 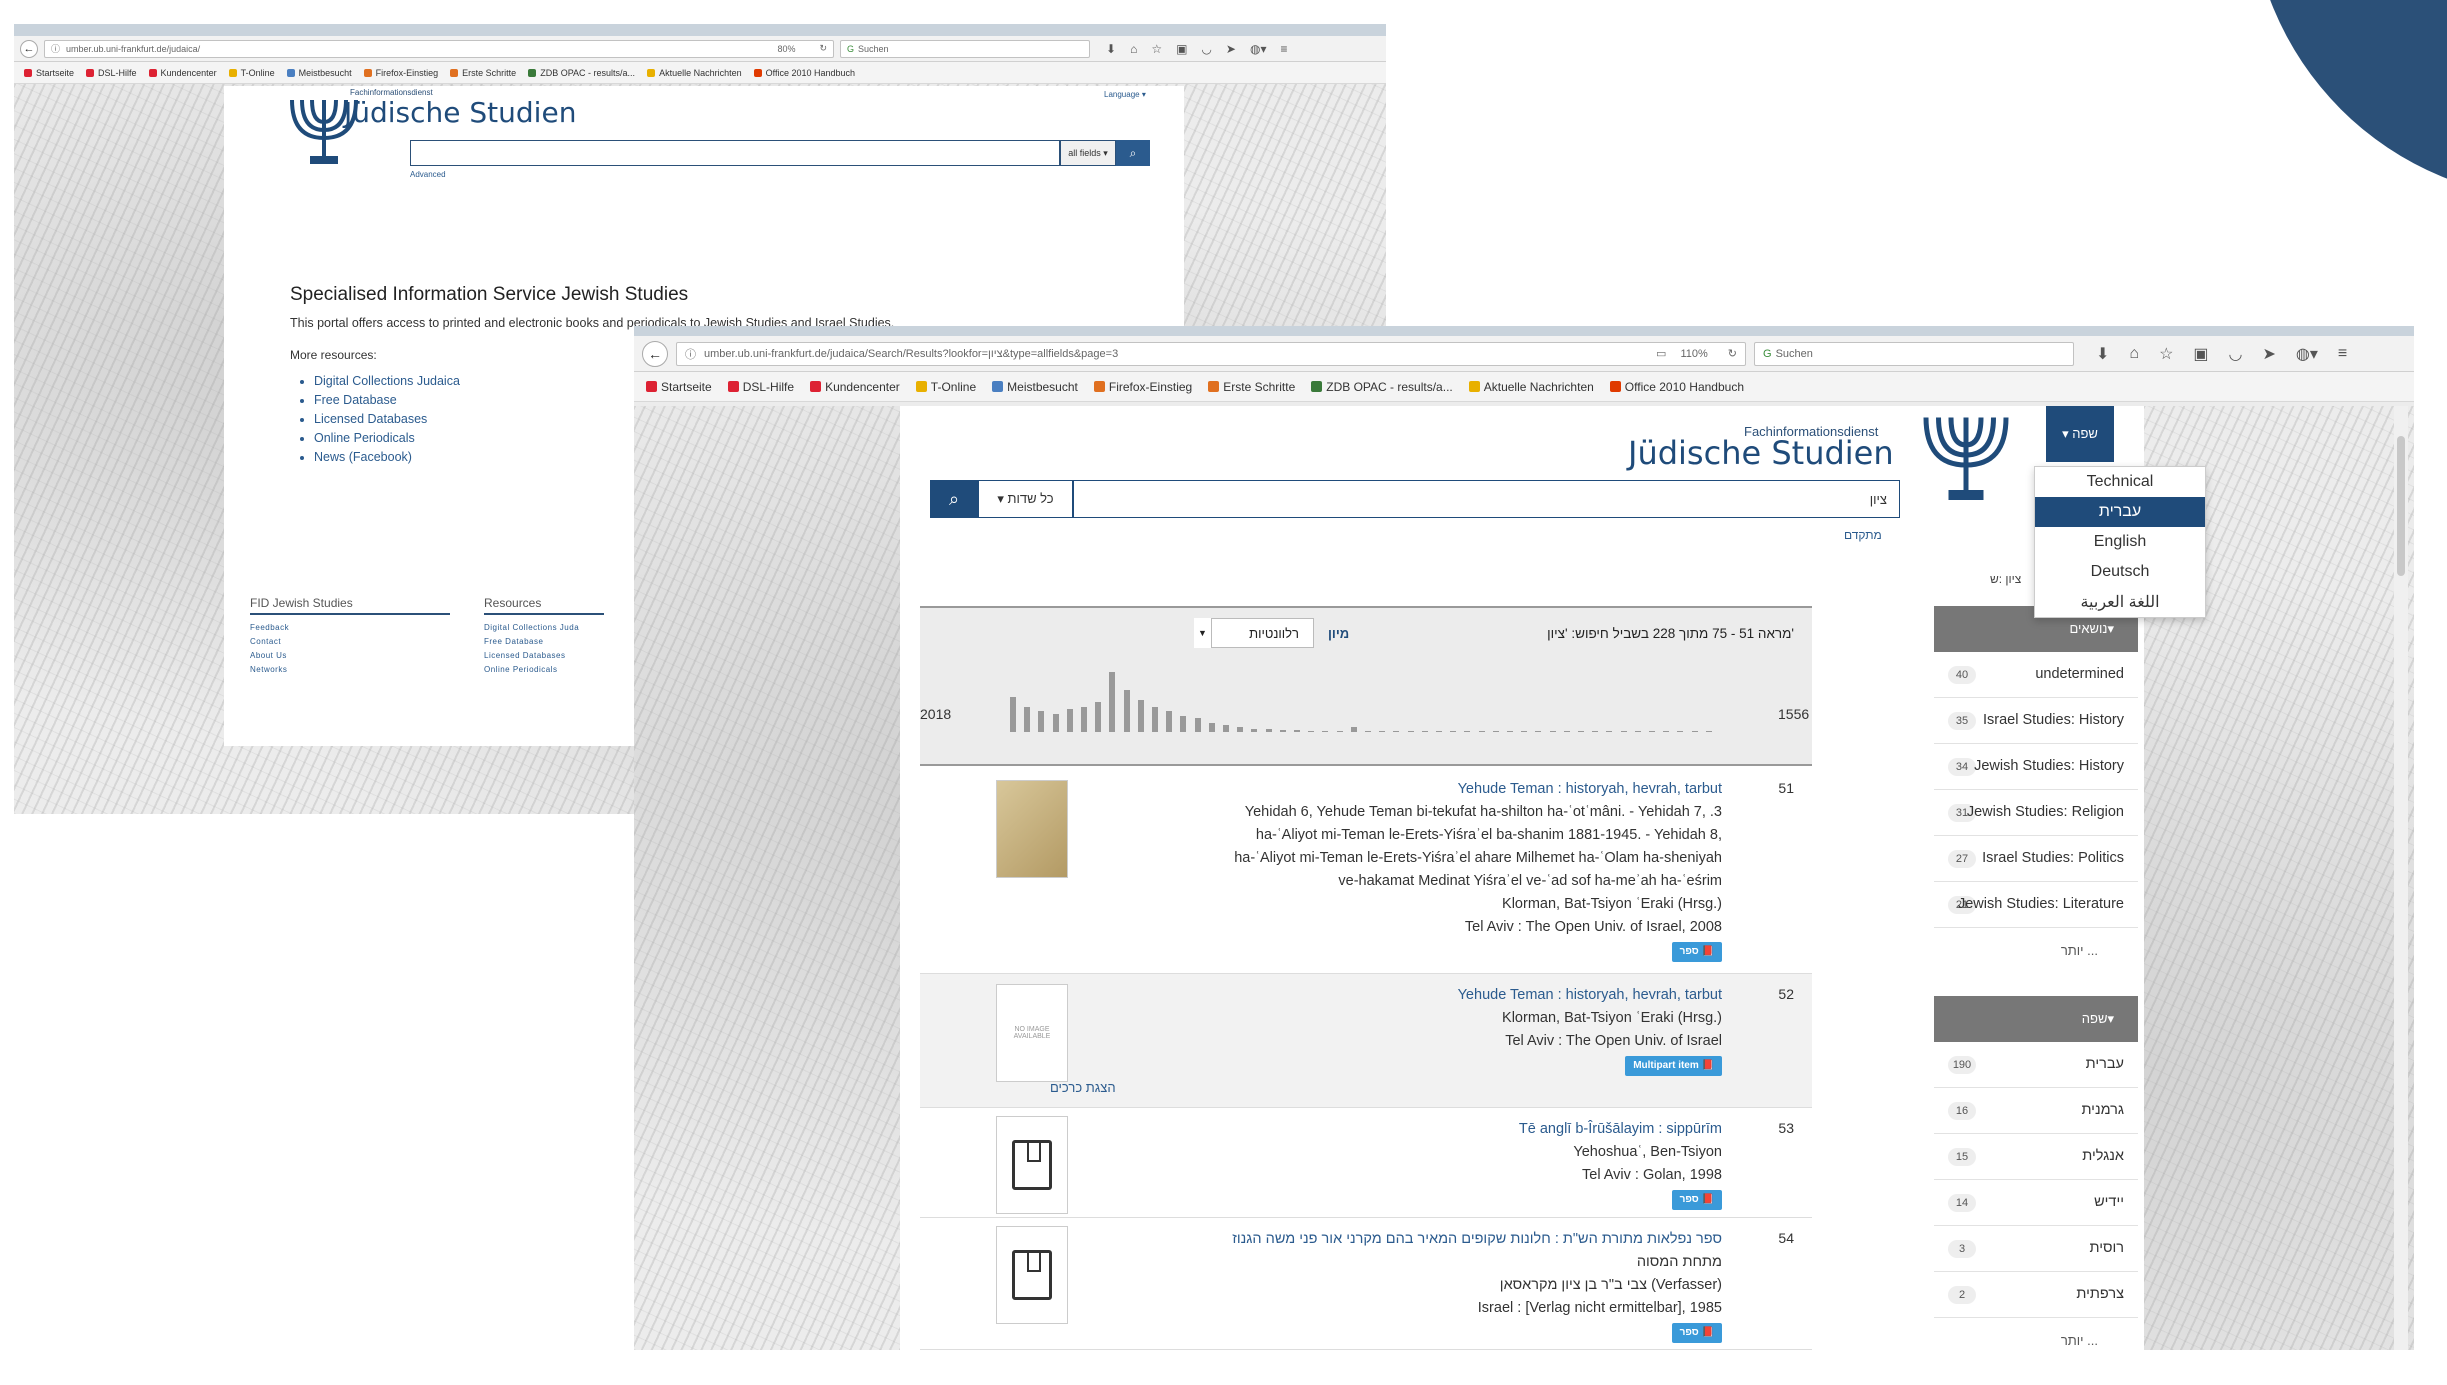 I want to click on language-option: Deutsch, so click(x=2120, y=572).